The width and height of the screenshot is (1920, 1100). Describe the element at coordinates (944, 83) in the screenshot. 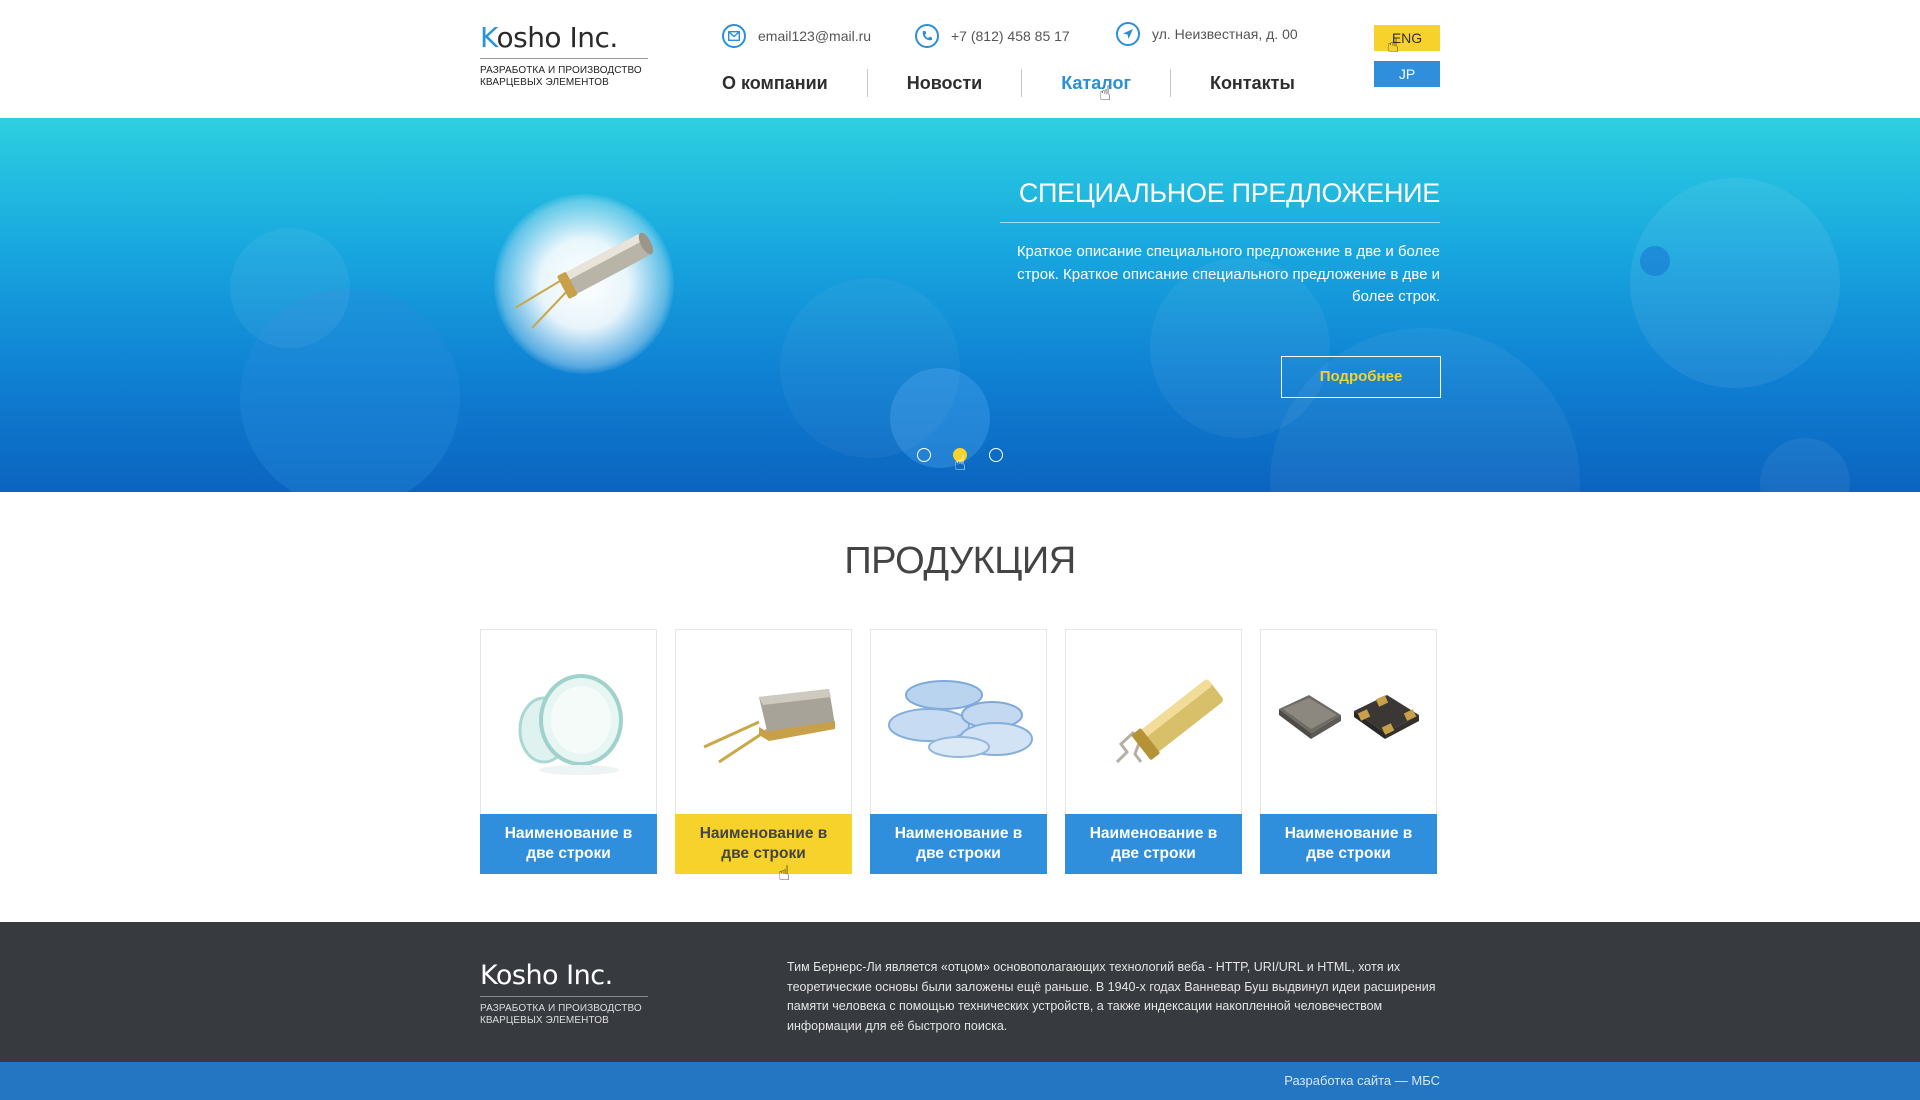

I see `nav-item-news: Новости` at that location.